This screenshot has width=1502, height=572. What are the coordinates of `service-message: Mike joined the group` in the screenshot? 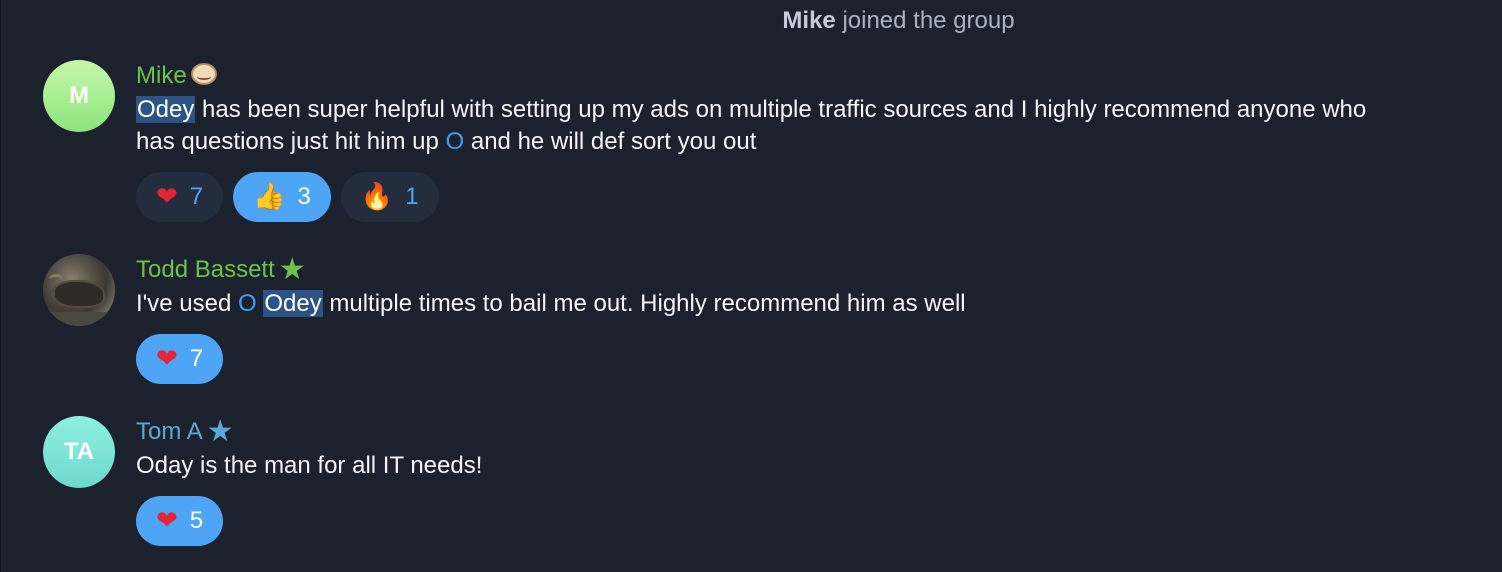 It's located at (751, 21).